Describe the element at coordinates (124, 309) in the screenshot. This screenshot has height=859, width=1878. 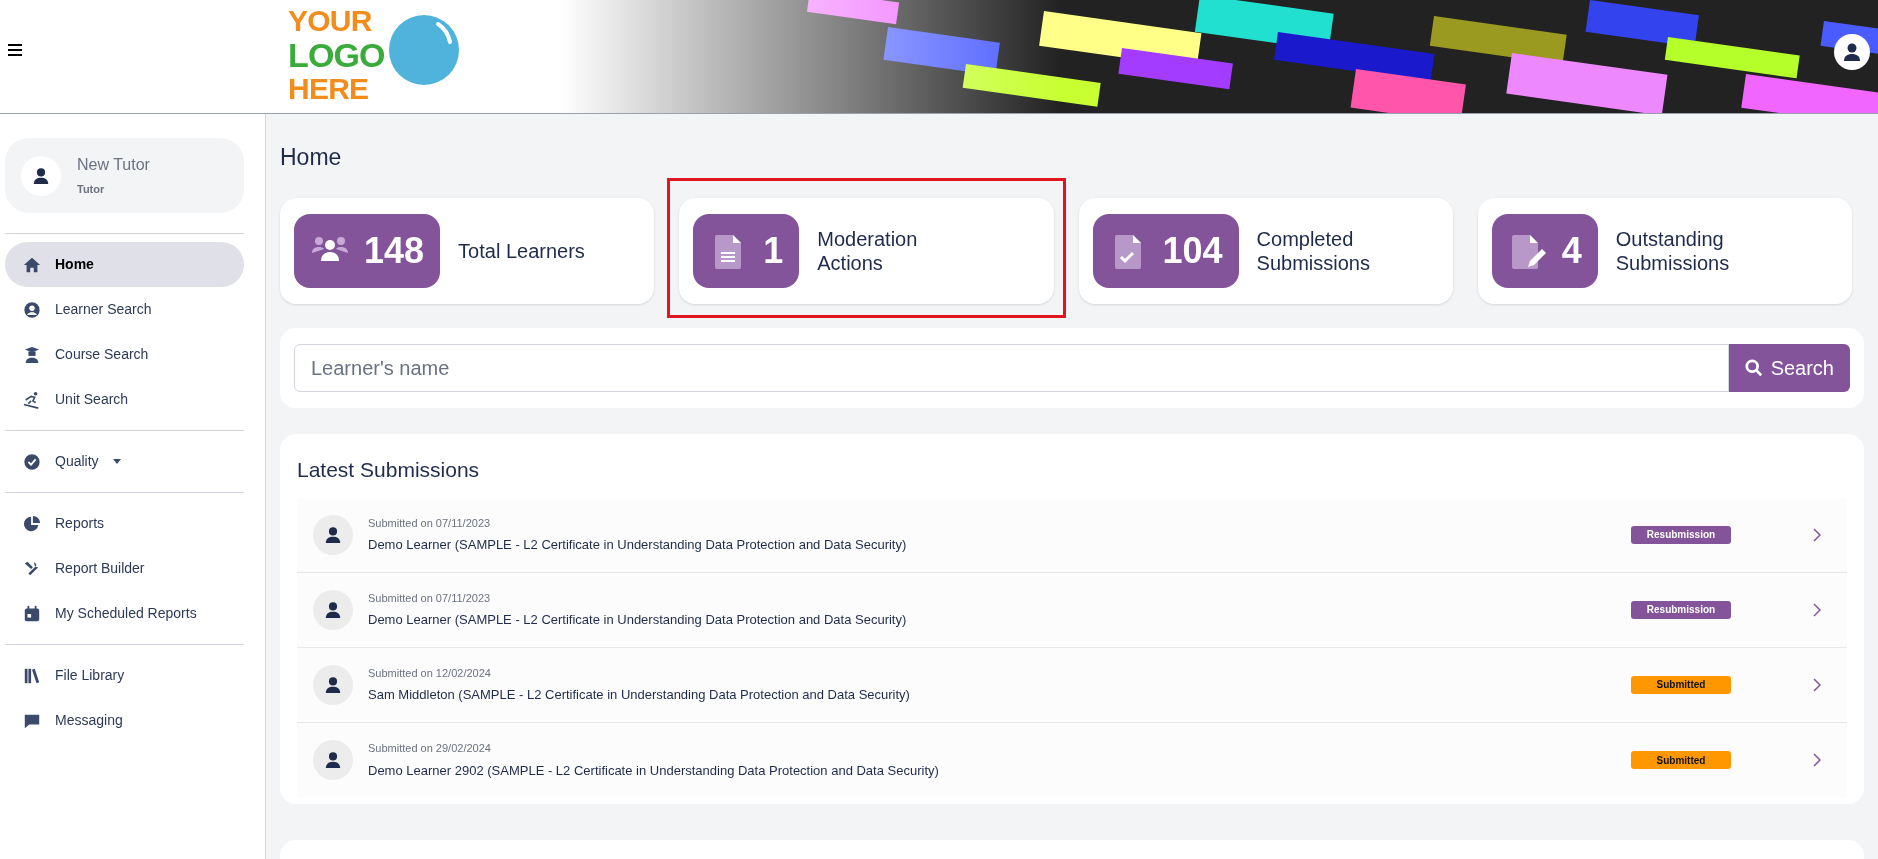
I see `nav-item: Learner Search` at that location.